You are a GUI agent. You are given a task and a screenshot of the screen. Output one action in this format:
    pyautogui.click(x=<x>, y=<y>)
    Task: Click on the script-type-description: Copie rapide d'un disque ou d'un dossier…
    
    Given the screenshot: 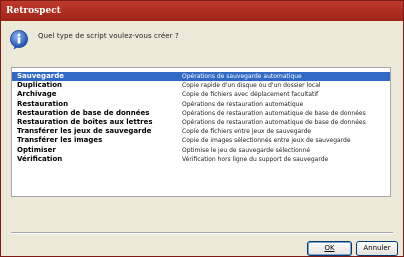 What is the action you would take?
    pyautogui.click(x=251, y=86)
    